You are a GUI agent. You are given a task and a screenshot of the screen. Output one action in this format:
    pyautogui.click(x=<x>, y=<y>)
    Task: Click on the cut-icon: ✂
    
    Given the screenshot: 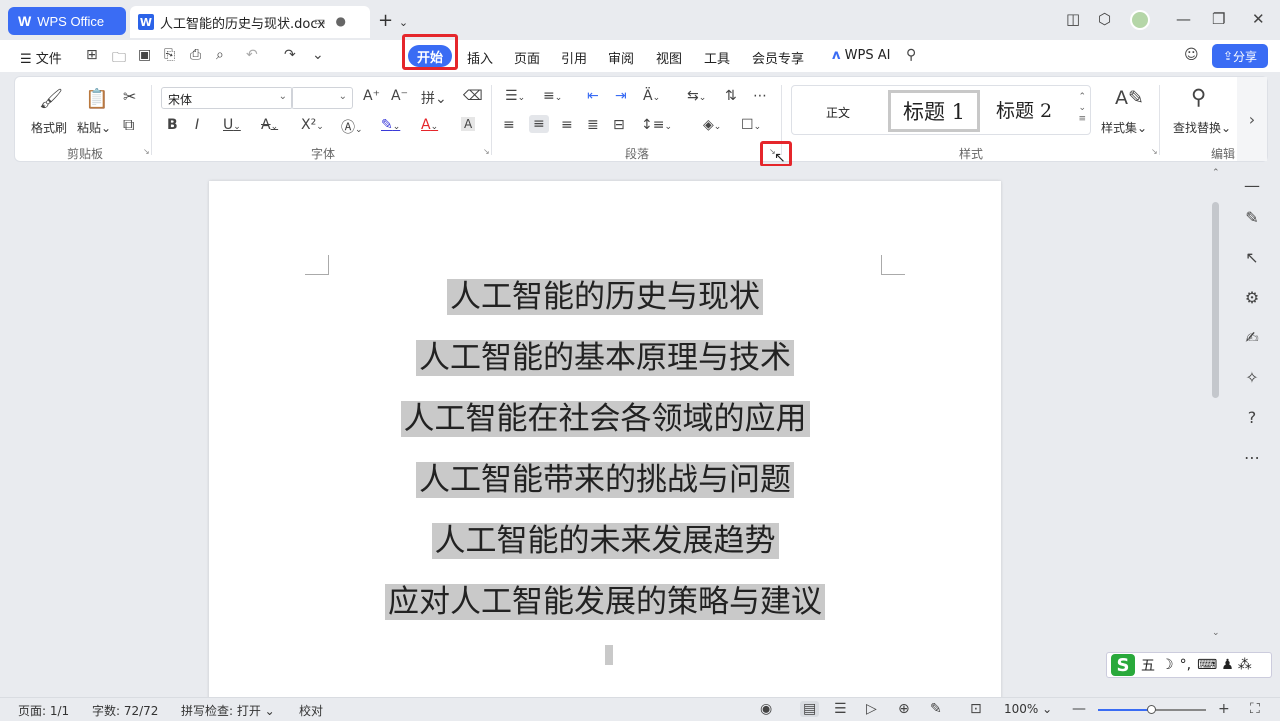 What is the action you would take?
    pyautogui.click(x=129, y=96)
    